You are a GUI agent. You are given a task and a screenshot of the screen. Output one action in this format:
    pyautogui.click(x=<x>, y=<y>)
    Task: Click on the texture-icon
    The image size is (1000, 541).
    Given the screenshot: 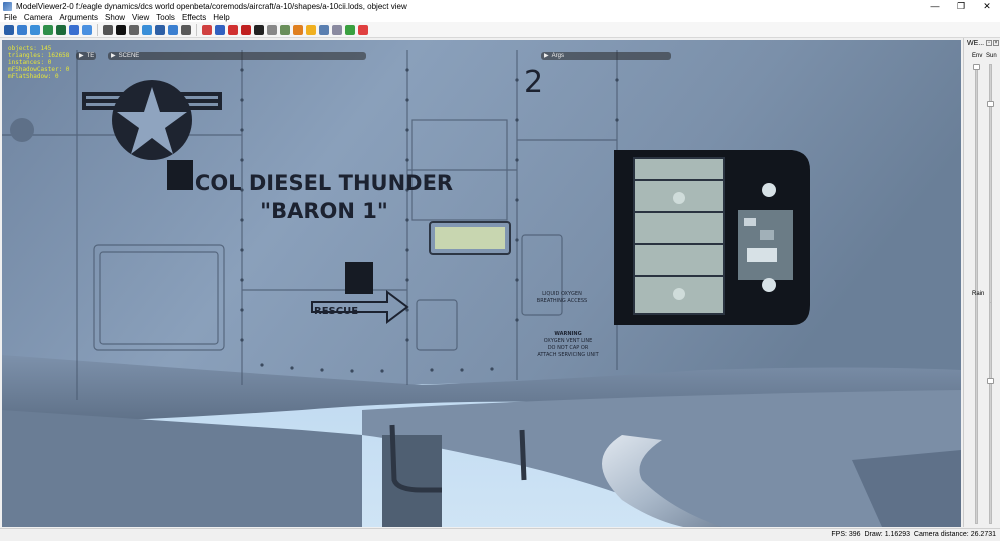 What is the action you would take?
    pyautogui.click(x=337, y=29)
    